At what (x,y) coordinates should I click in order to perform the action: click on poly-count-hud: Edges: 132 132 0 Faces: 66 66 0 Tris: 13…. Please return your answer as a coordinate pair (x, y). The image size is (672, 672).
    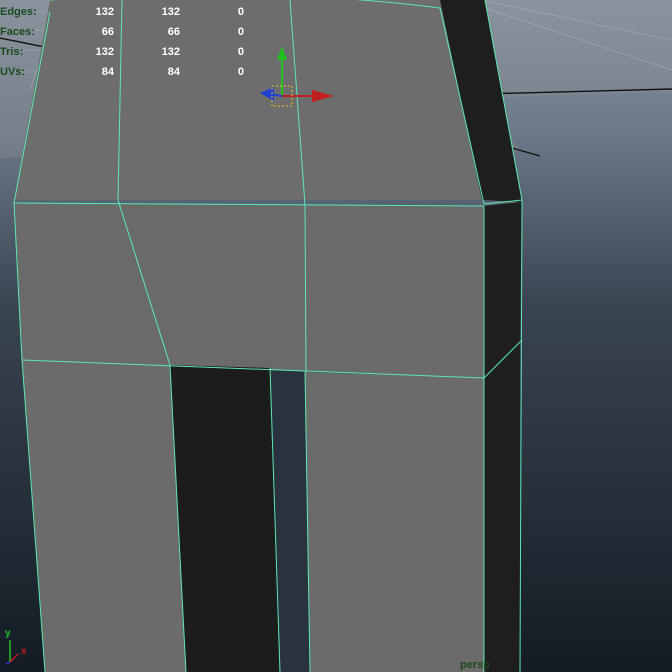
    Looking at the image, I should click on (130, 42).